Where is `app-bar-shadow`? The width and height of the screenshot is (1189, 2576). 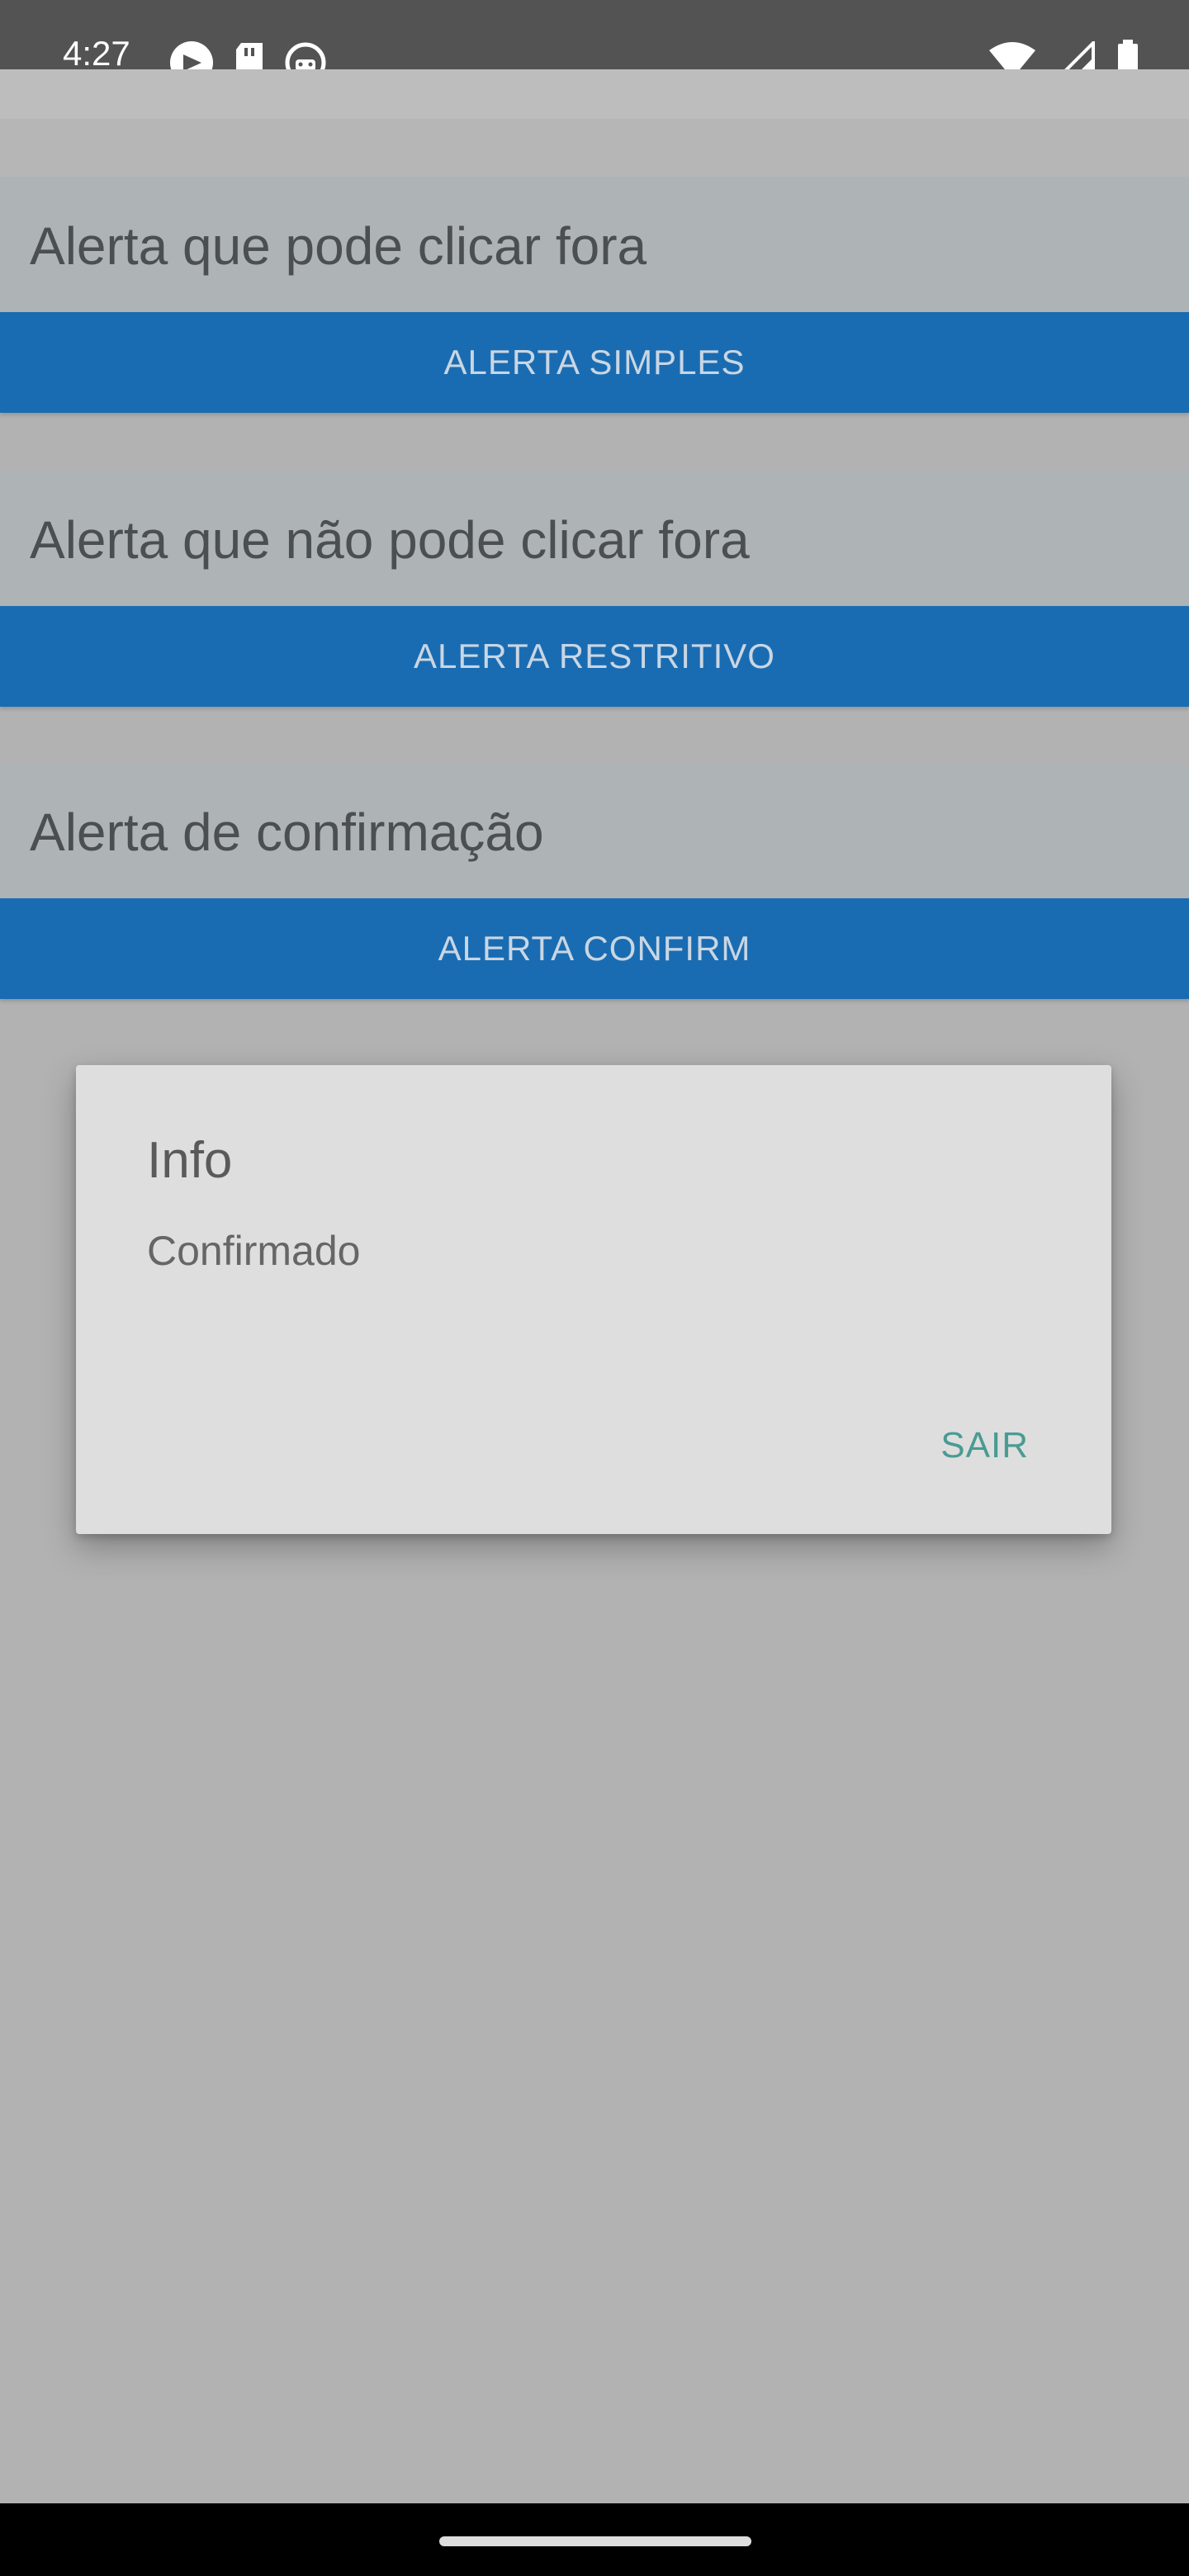 app-bar-shadow is located at coordinates (594, 148).